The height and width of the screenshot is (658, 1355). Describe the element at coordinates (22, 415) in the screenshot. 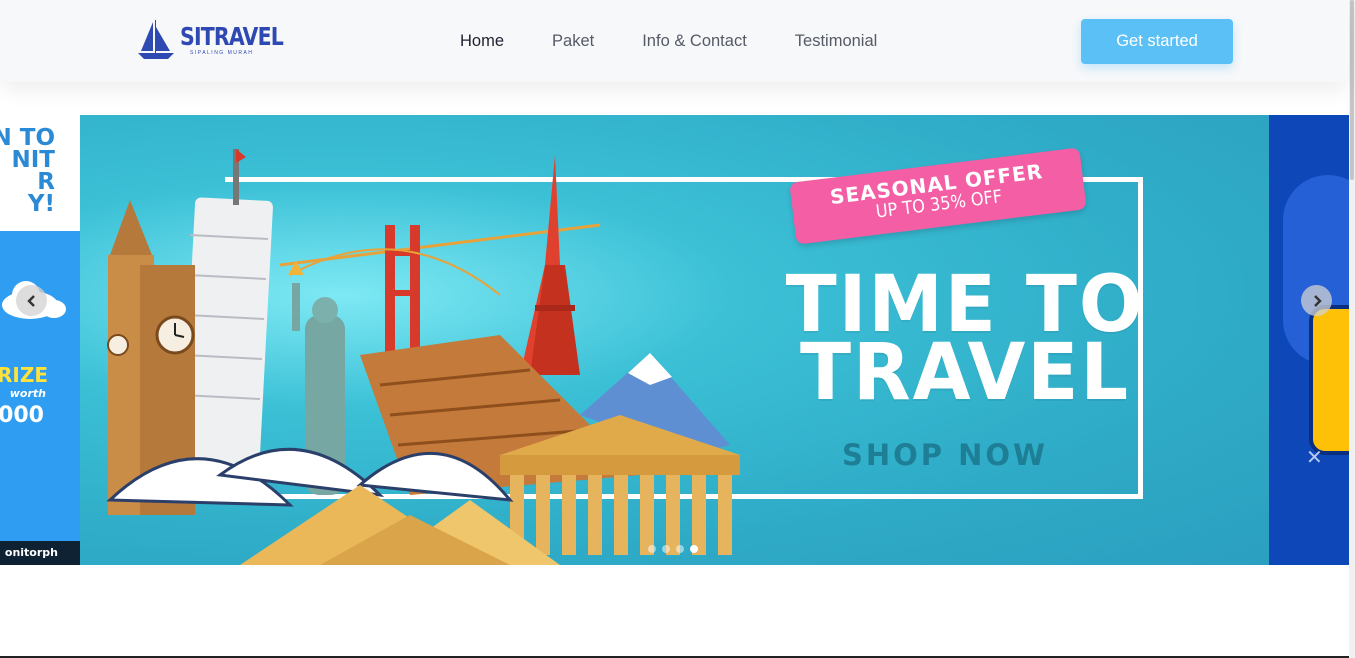

I see `prev-slide-amount: 000` at that location.